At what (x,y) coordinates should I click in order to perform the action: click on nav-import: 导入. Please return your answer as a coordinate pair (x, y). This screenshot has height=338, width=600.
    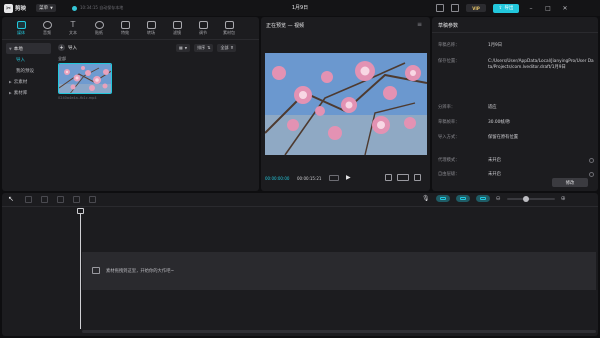
    Looking at the image, I should click on (28, 59).